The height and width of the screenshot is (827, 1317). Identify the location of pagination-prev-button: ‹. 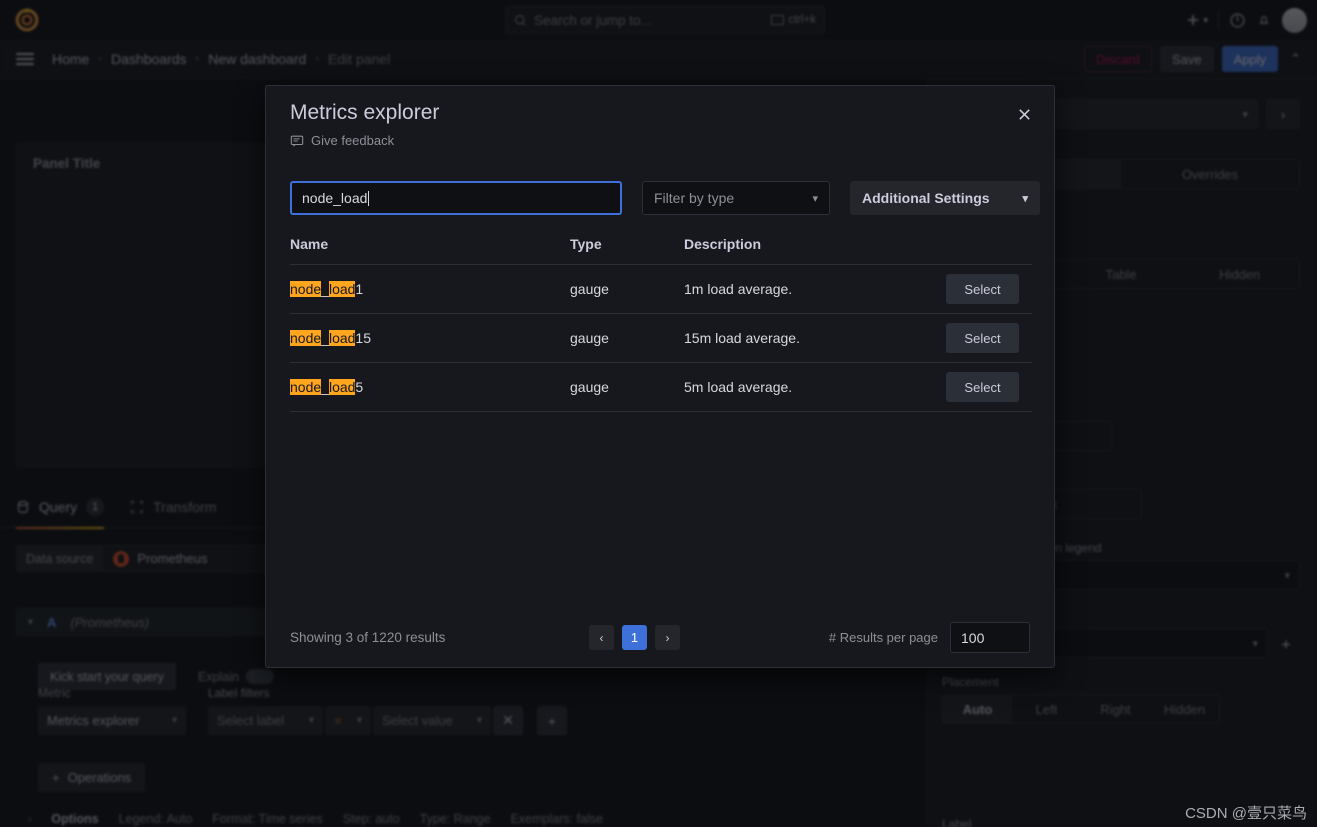
(601, 637).